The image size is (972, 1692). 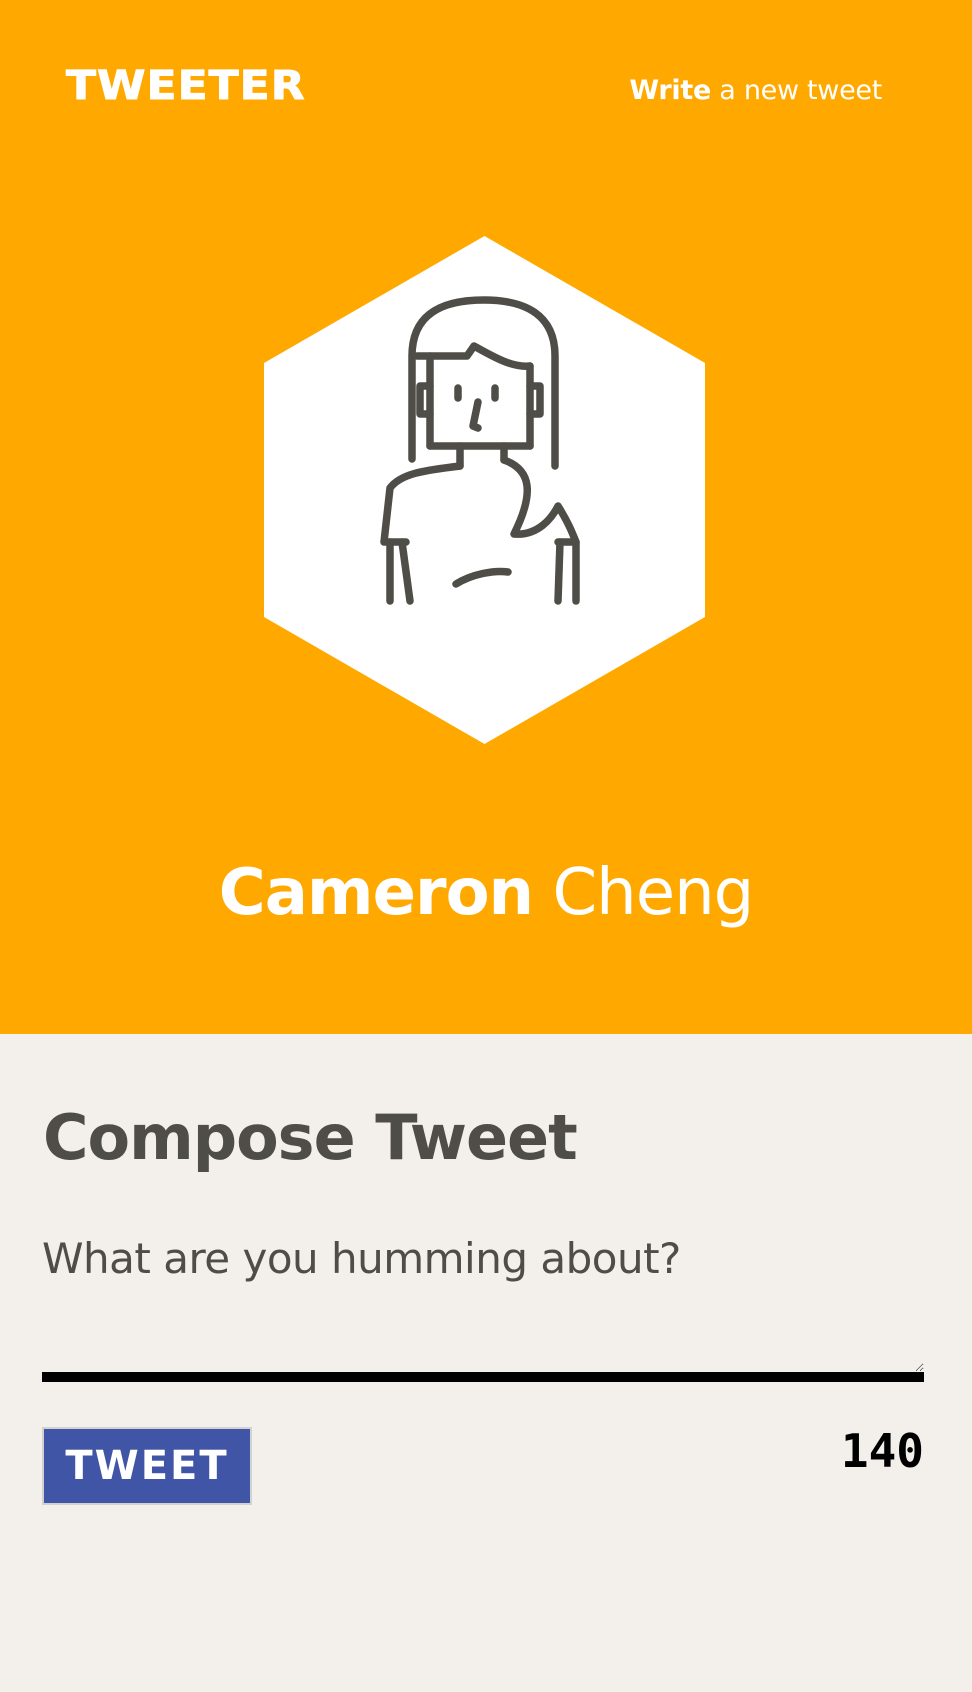 What do you see at coordinates (186, 85) in the screenshot?
I see `brand-logo: TWEETER` at bounding box center [186, 85].